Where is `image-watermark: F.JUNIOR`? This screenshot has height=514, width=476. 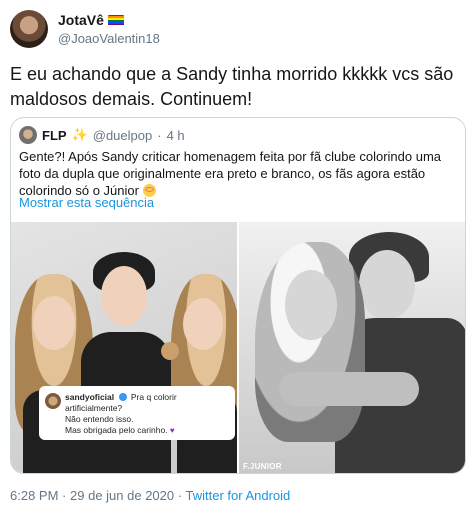 image-watermark: F.JUNIOR is located at coordinates (262, 466).